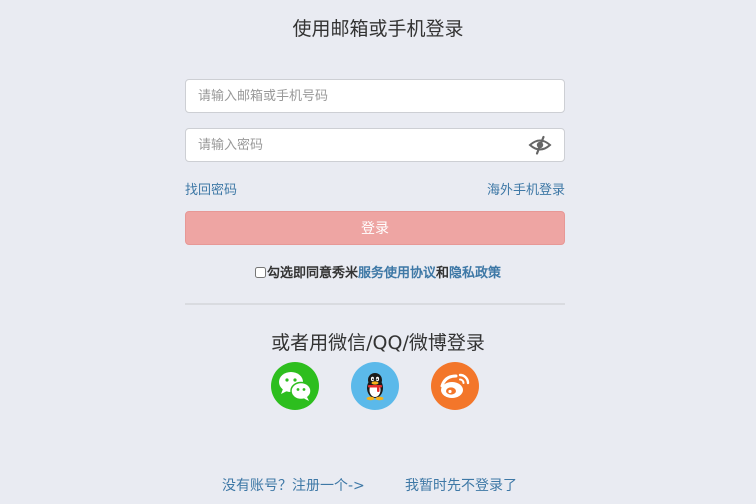 Image resolution: width=756 pixels, height=504 pixels. Describe the element at coordinates (375, 96) in the screenshot. I see `email-field` at that location.